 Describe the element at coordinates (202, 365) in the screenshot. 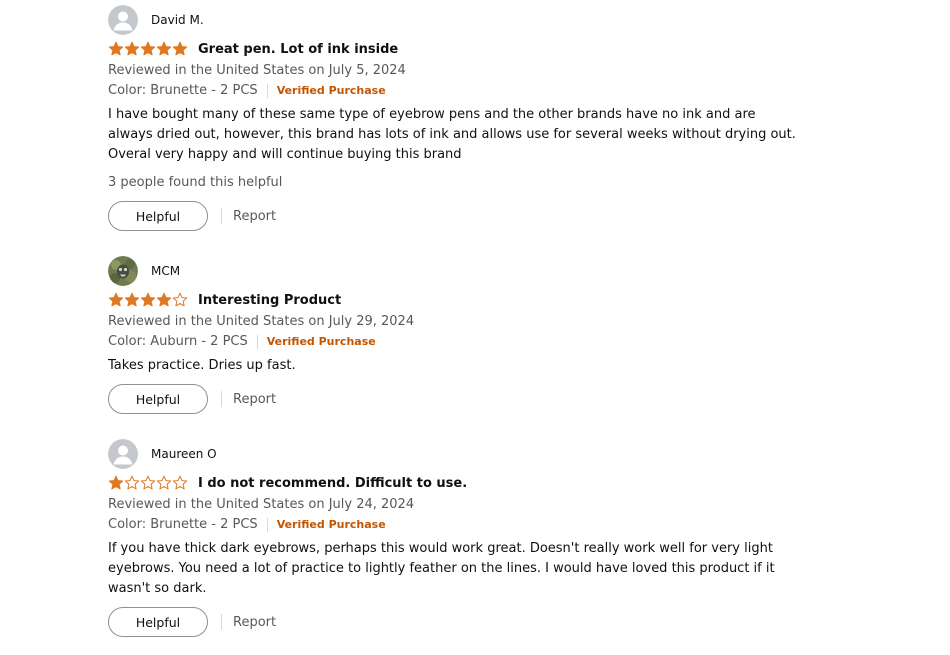

I see `review-body: Takes practice. Dries up fast.` at that location.